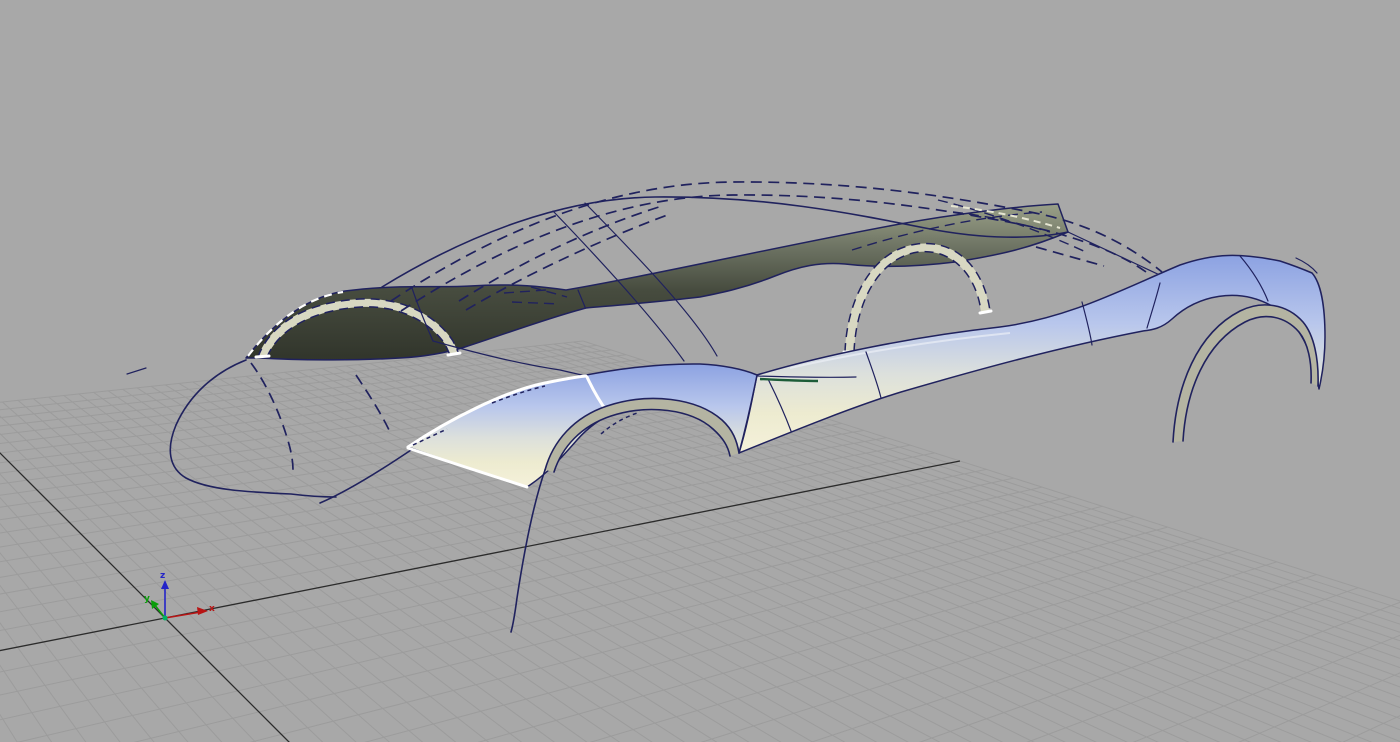  I want to click on x-axis-arrow, so click(183, 615).